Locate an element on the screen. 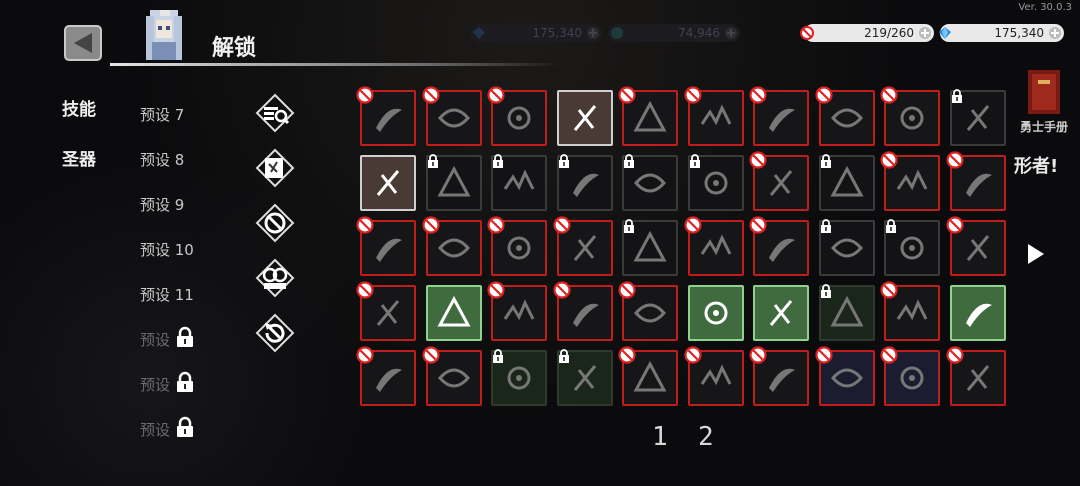 The height and width of the screenshot is (486, 1080). next-page-arrow-icon is located at coordinates (1036, 254).